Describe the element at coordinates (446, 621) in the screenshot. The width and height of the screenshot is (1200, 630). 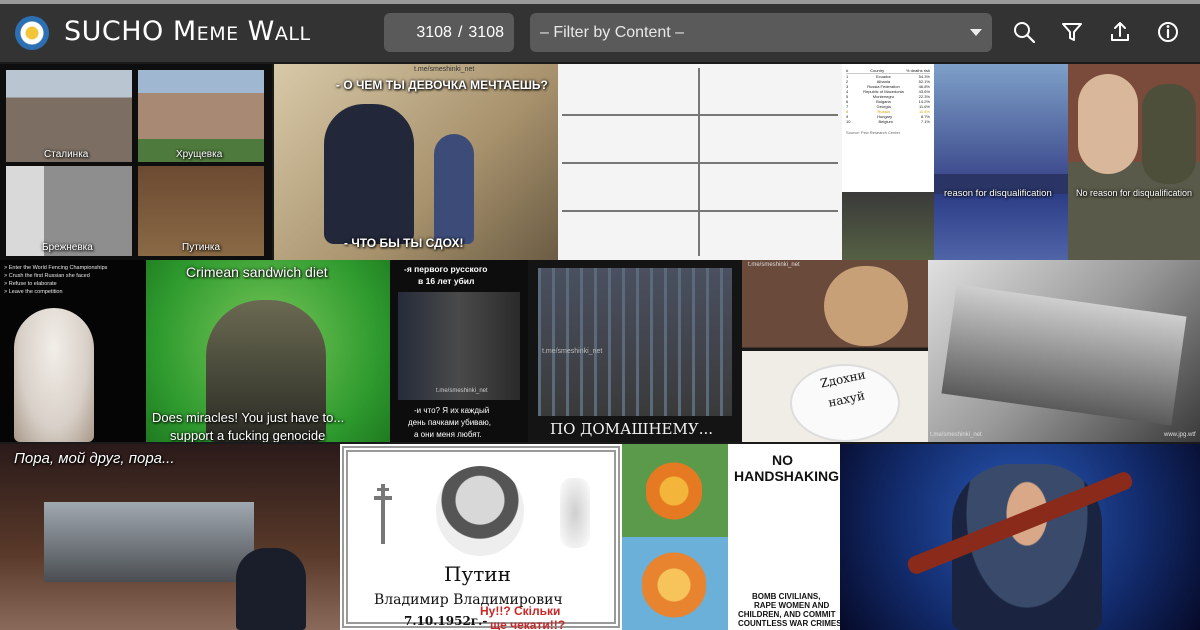
I see `obituary-date: 7.10.1952г.-` at that location.